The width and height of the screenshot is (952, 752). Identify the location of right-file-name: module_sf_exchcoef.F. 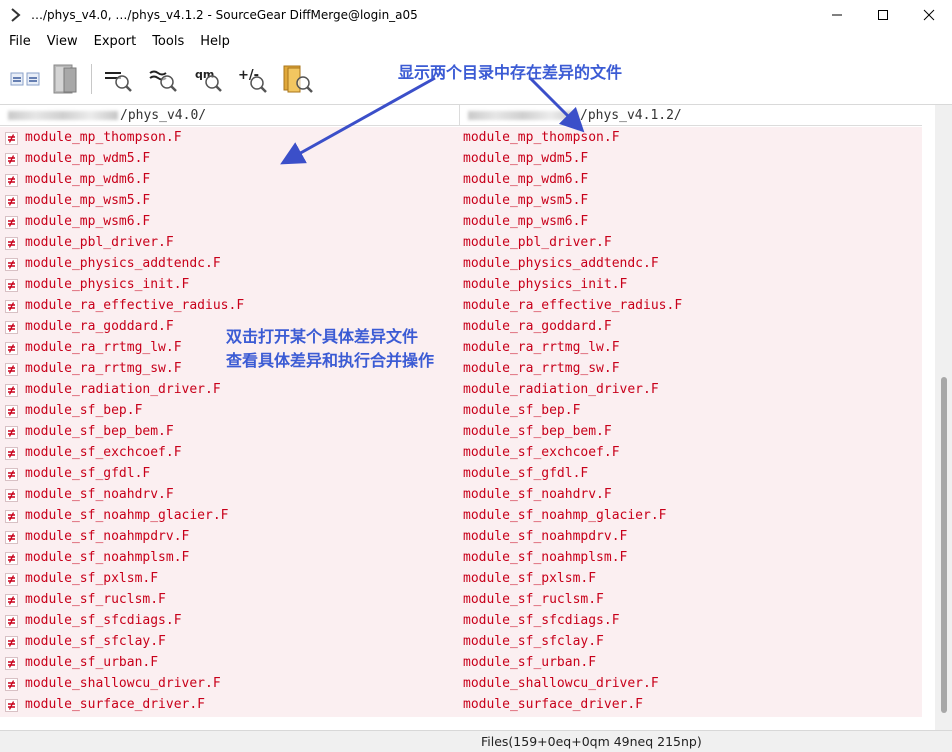
(541, 452).